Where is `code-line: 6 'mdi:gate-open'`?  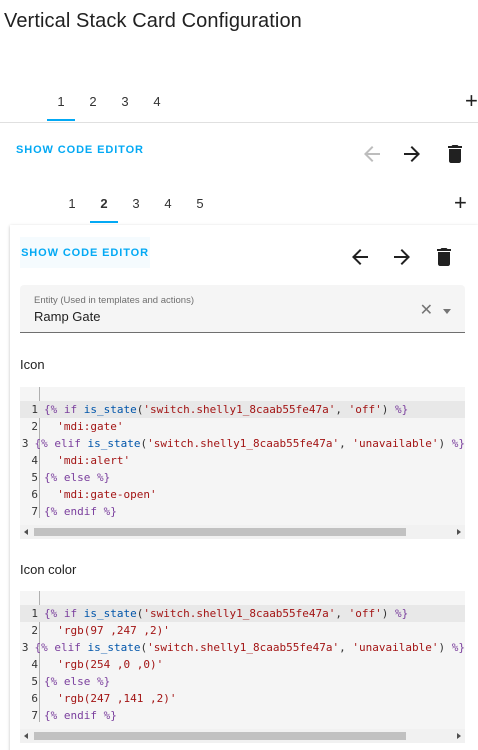 code-line: 6 'mdi:gate-open' is located at coordinates (242, 494).